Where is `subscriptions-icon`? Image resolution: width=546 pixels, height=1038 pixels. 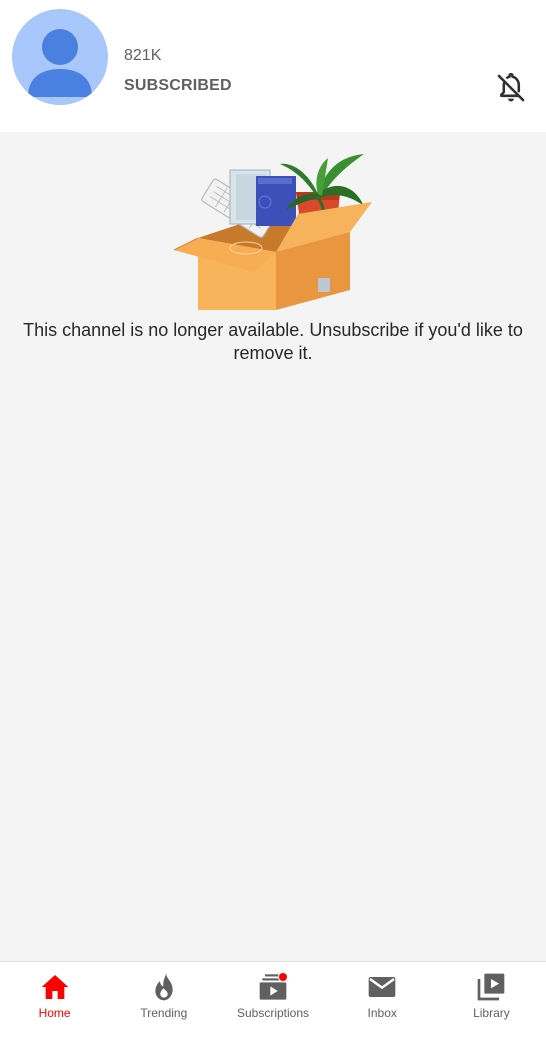 subscriptions-icon is located at coordinates (273, 987).